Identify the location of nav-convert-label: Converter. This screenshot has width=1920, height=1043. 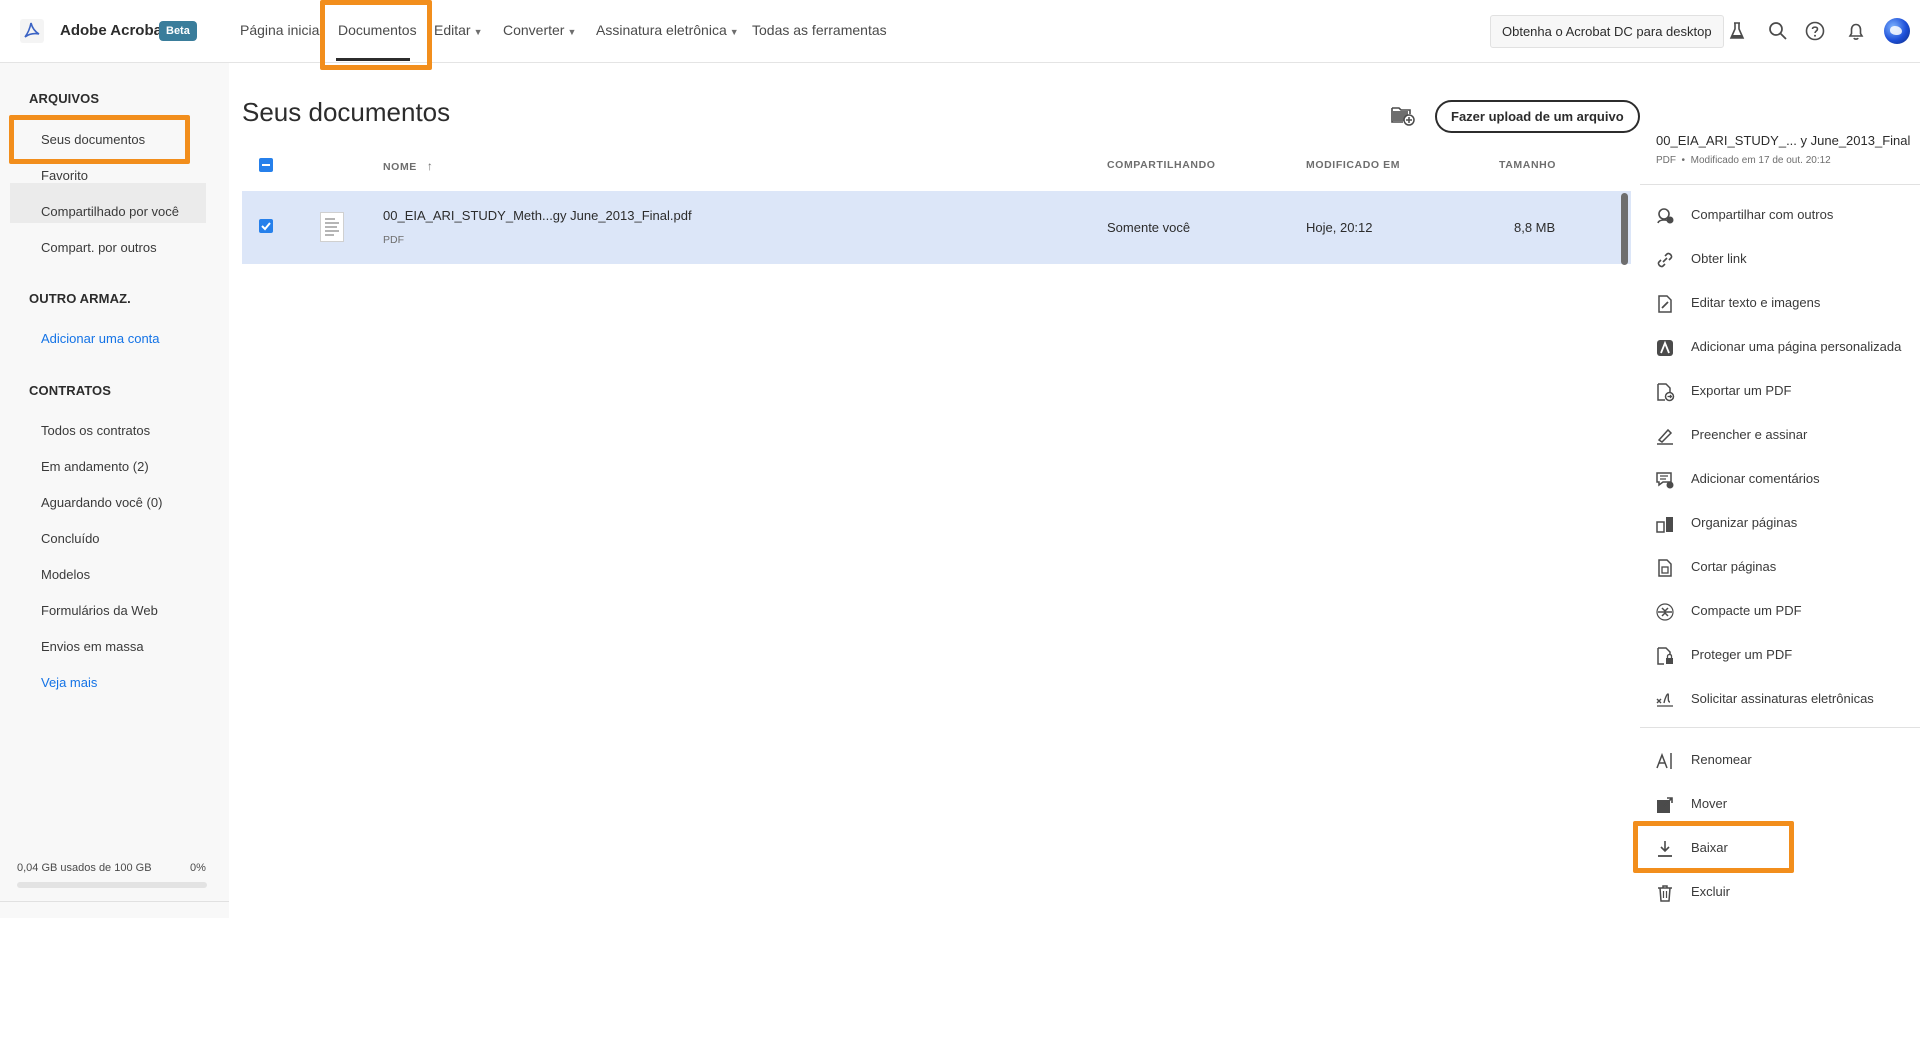
(534, 30).